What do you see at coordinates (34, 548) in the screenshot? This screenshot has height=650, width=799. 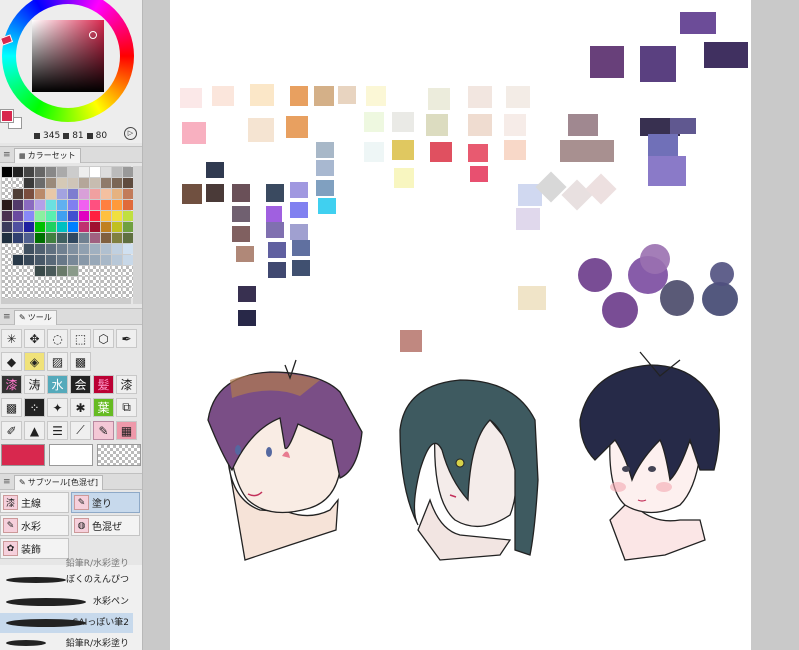 I see `brush-decoration: ✿ 装飾` at bounding box center [34, 548].